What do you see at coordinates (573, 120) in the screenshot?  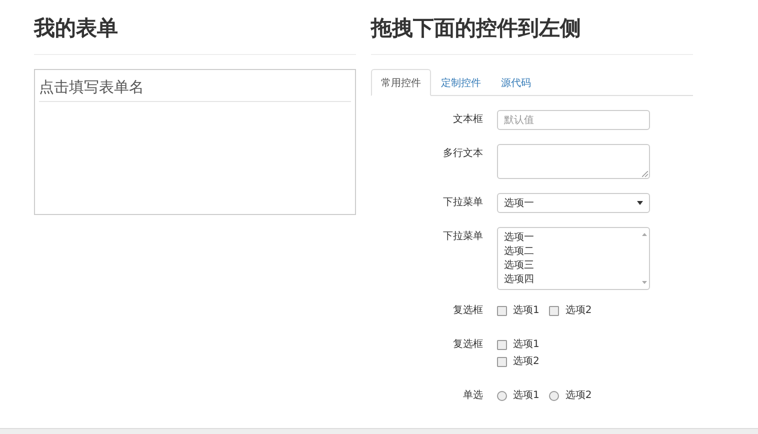 I see `text-field: 默认值` at bounding box center [573, 120].